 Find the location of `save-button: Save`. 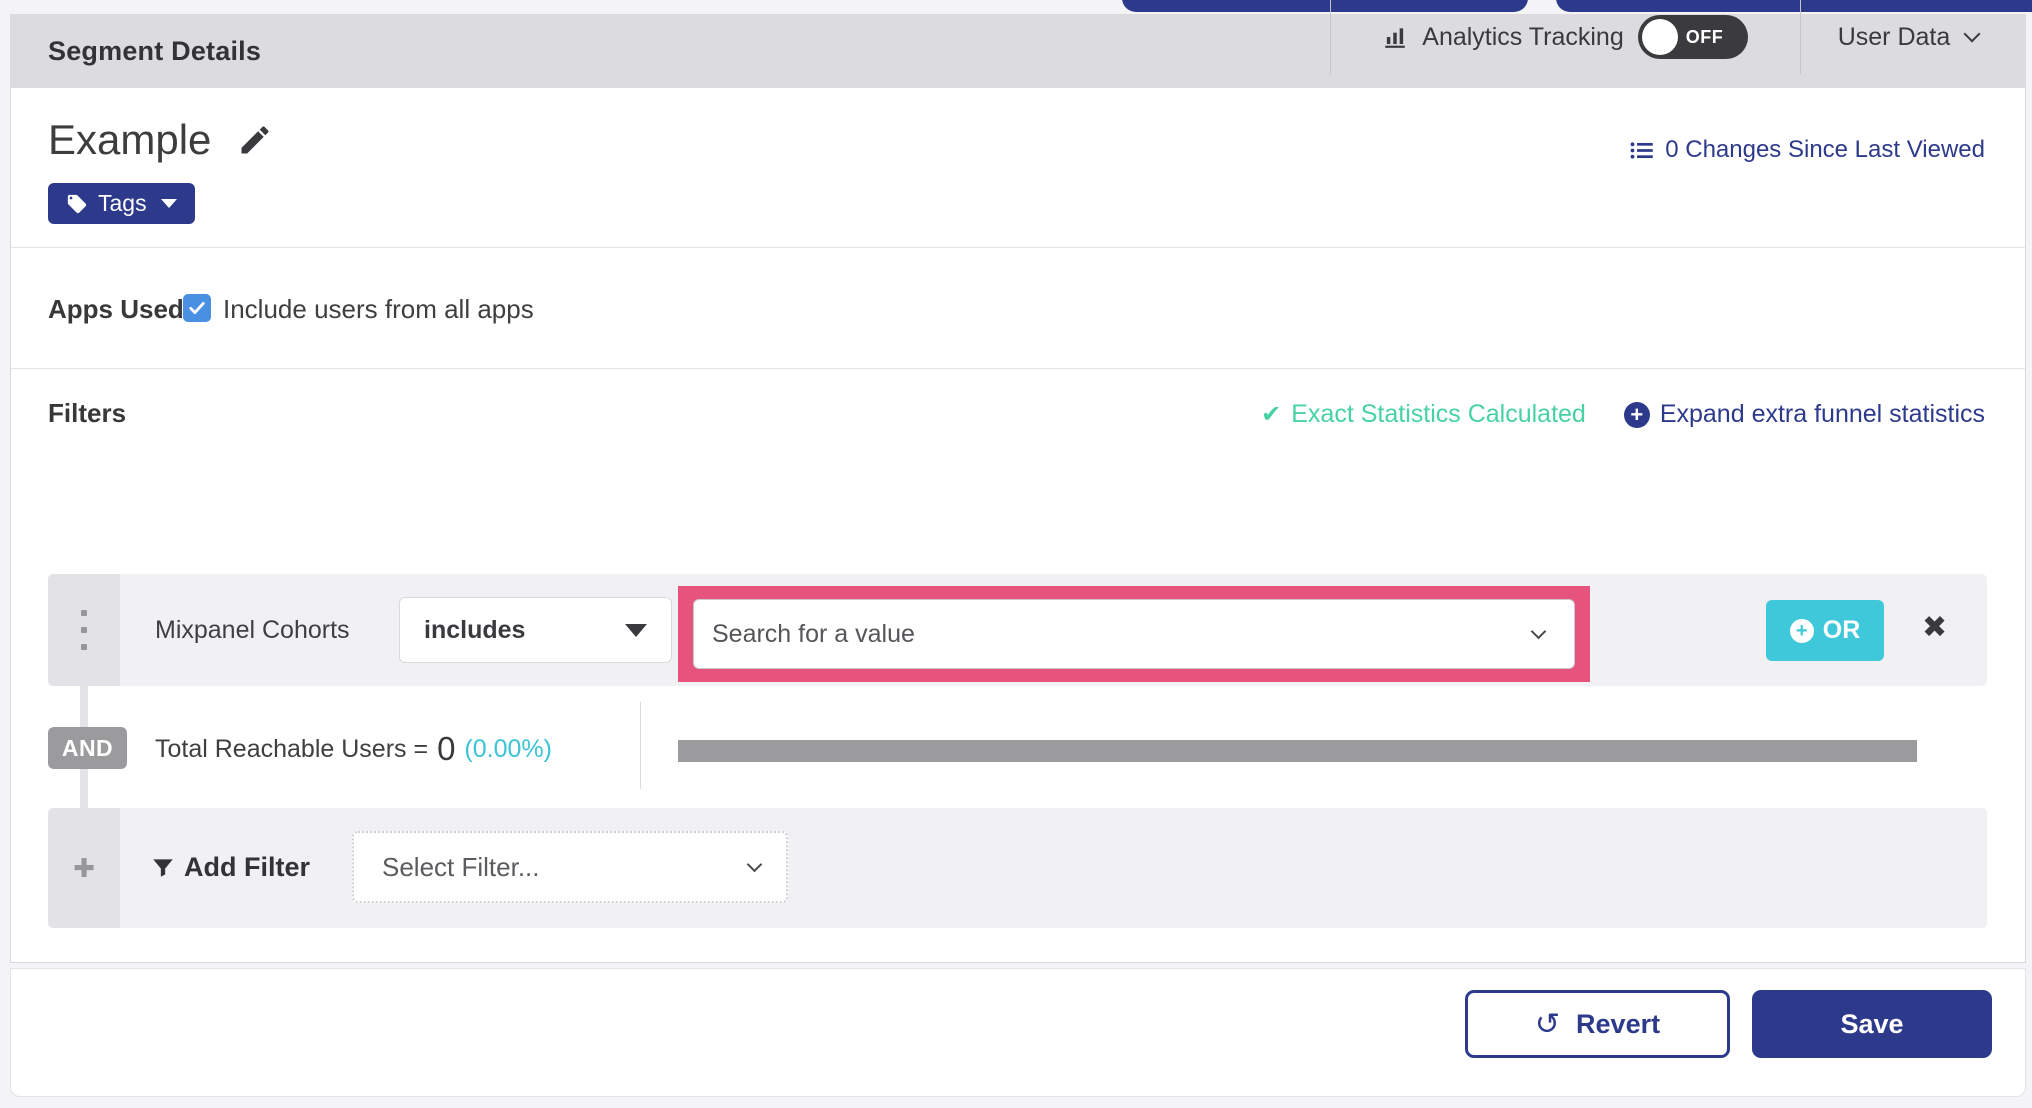

save-button: Save is located at coordinates (1872, 1024).